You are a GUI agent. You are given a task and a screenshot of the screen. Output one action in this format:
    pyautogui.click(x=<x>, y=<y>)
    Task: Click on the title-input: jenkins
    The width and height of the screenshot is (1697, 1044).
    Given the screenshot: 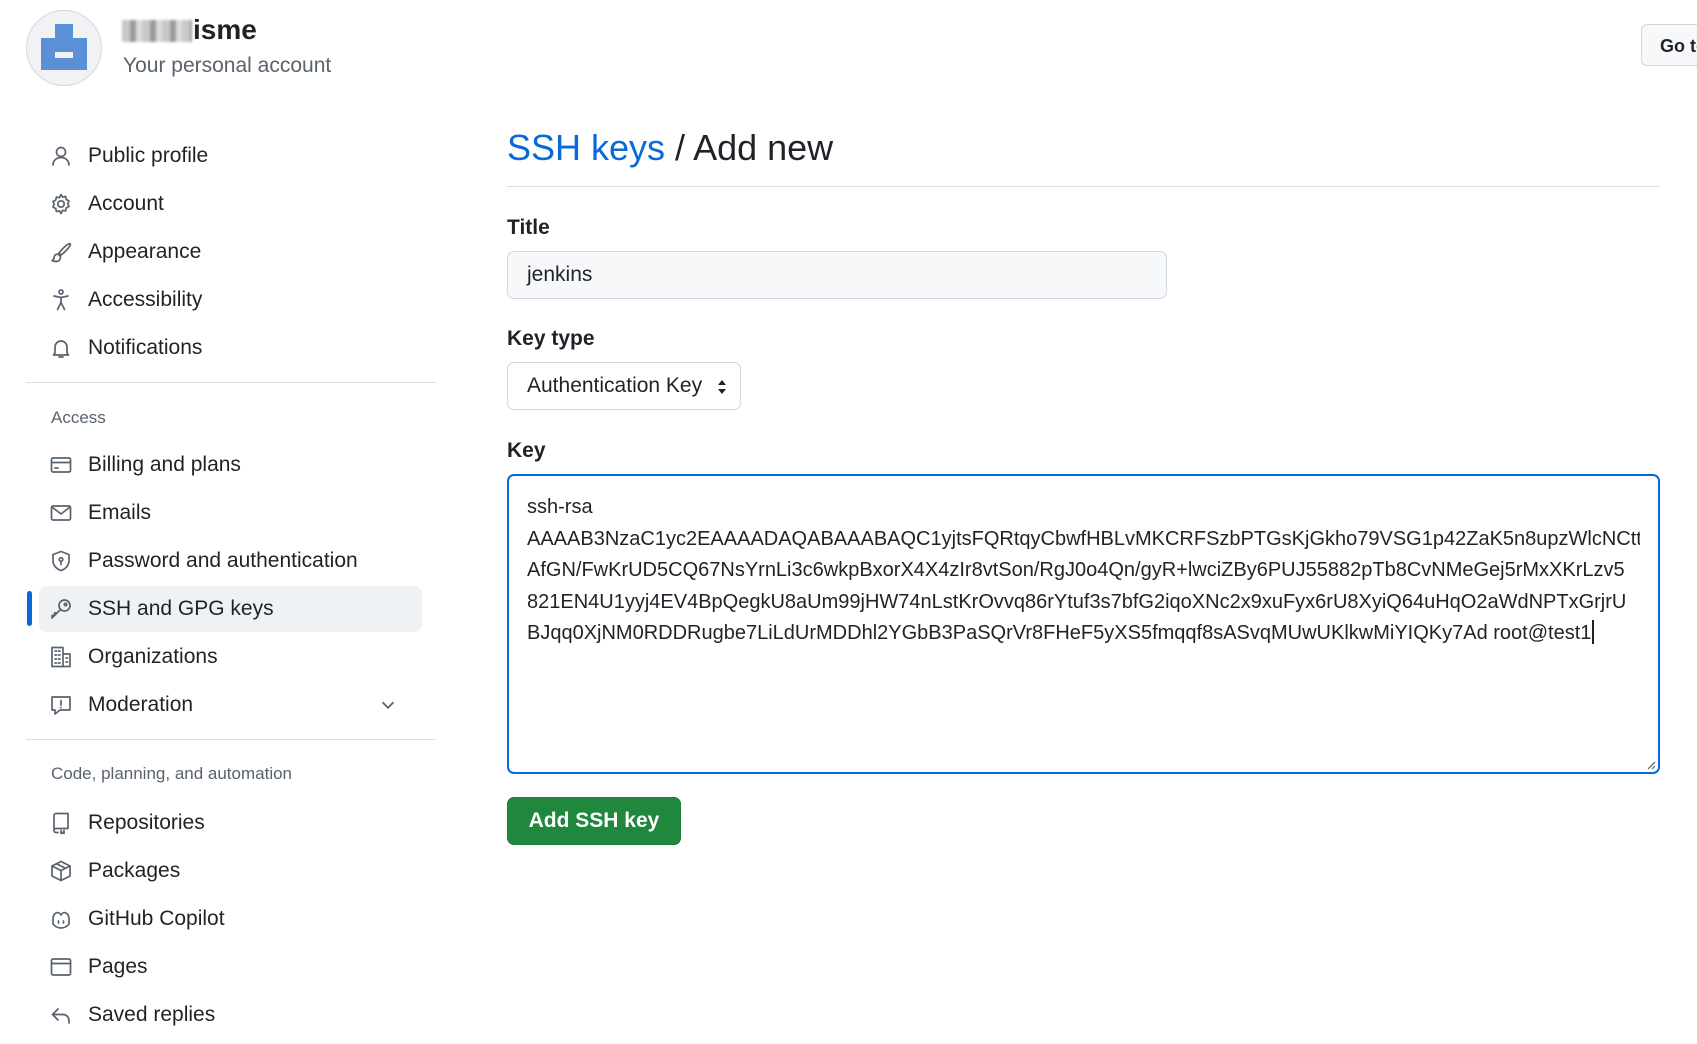 What is the action you would take?
    pyautogui.click(x=837, y=275)
    